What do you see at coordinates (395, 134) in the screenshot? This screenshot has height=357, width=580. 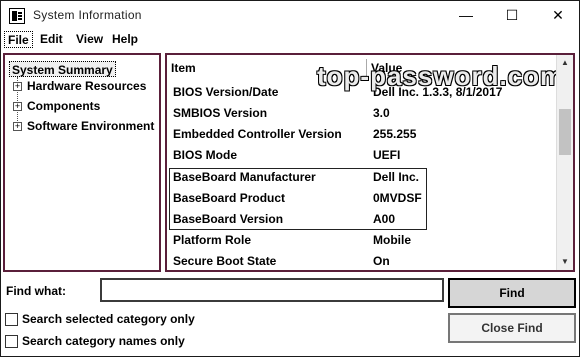 I see `row-value: 255.255` at bounding box center [395, 134].